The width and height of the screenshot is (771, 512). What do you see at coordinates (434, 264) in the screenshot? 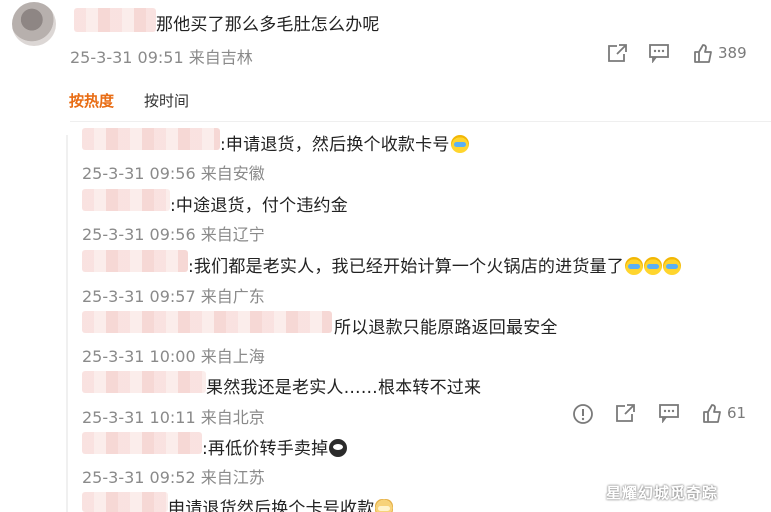
I see `reply-text: :我们都是老实人，我已经开始计算一个火锅店的进货量了` at bounding box center [434, 264].